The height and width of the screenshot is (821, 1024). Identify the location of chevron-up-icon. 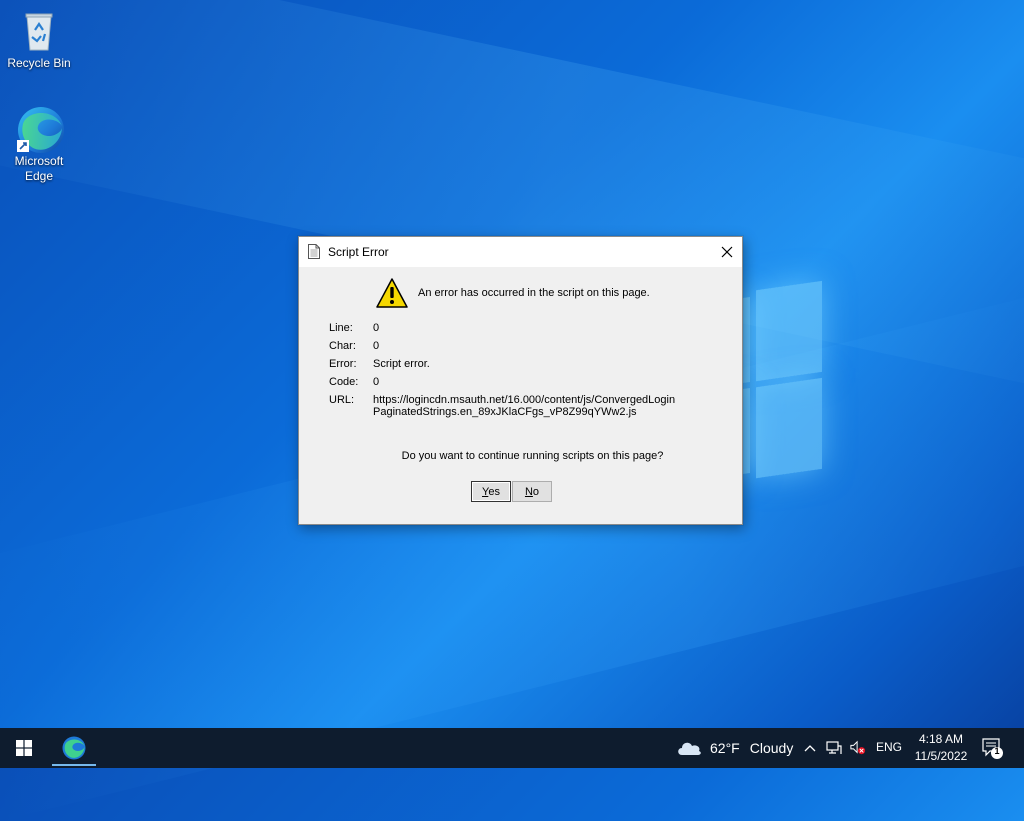
(810, 748).